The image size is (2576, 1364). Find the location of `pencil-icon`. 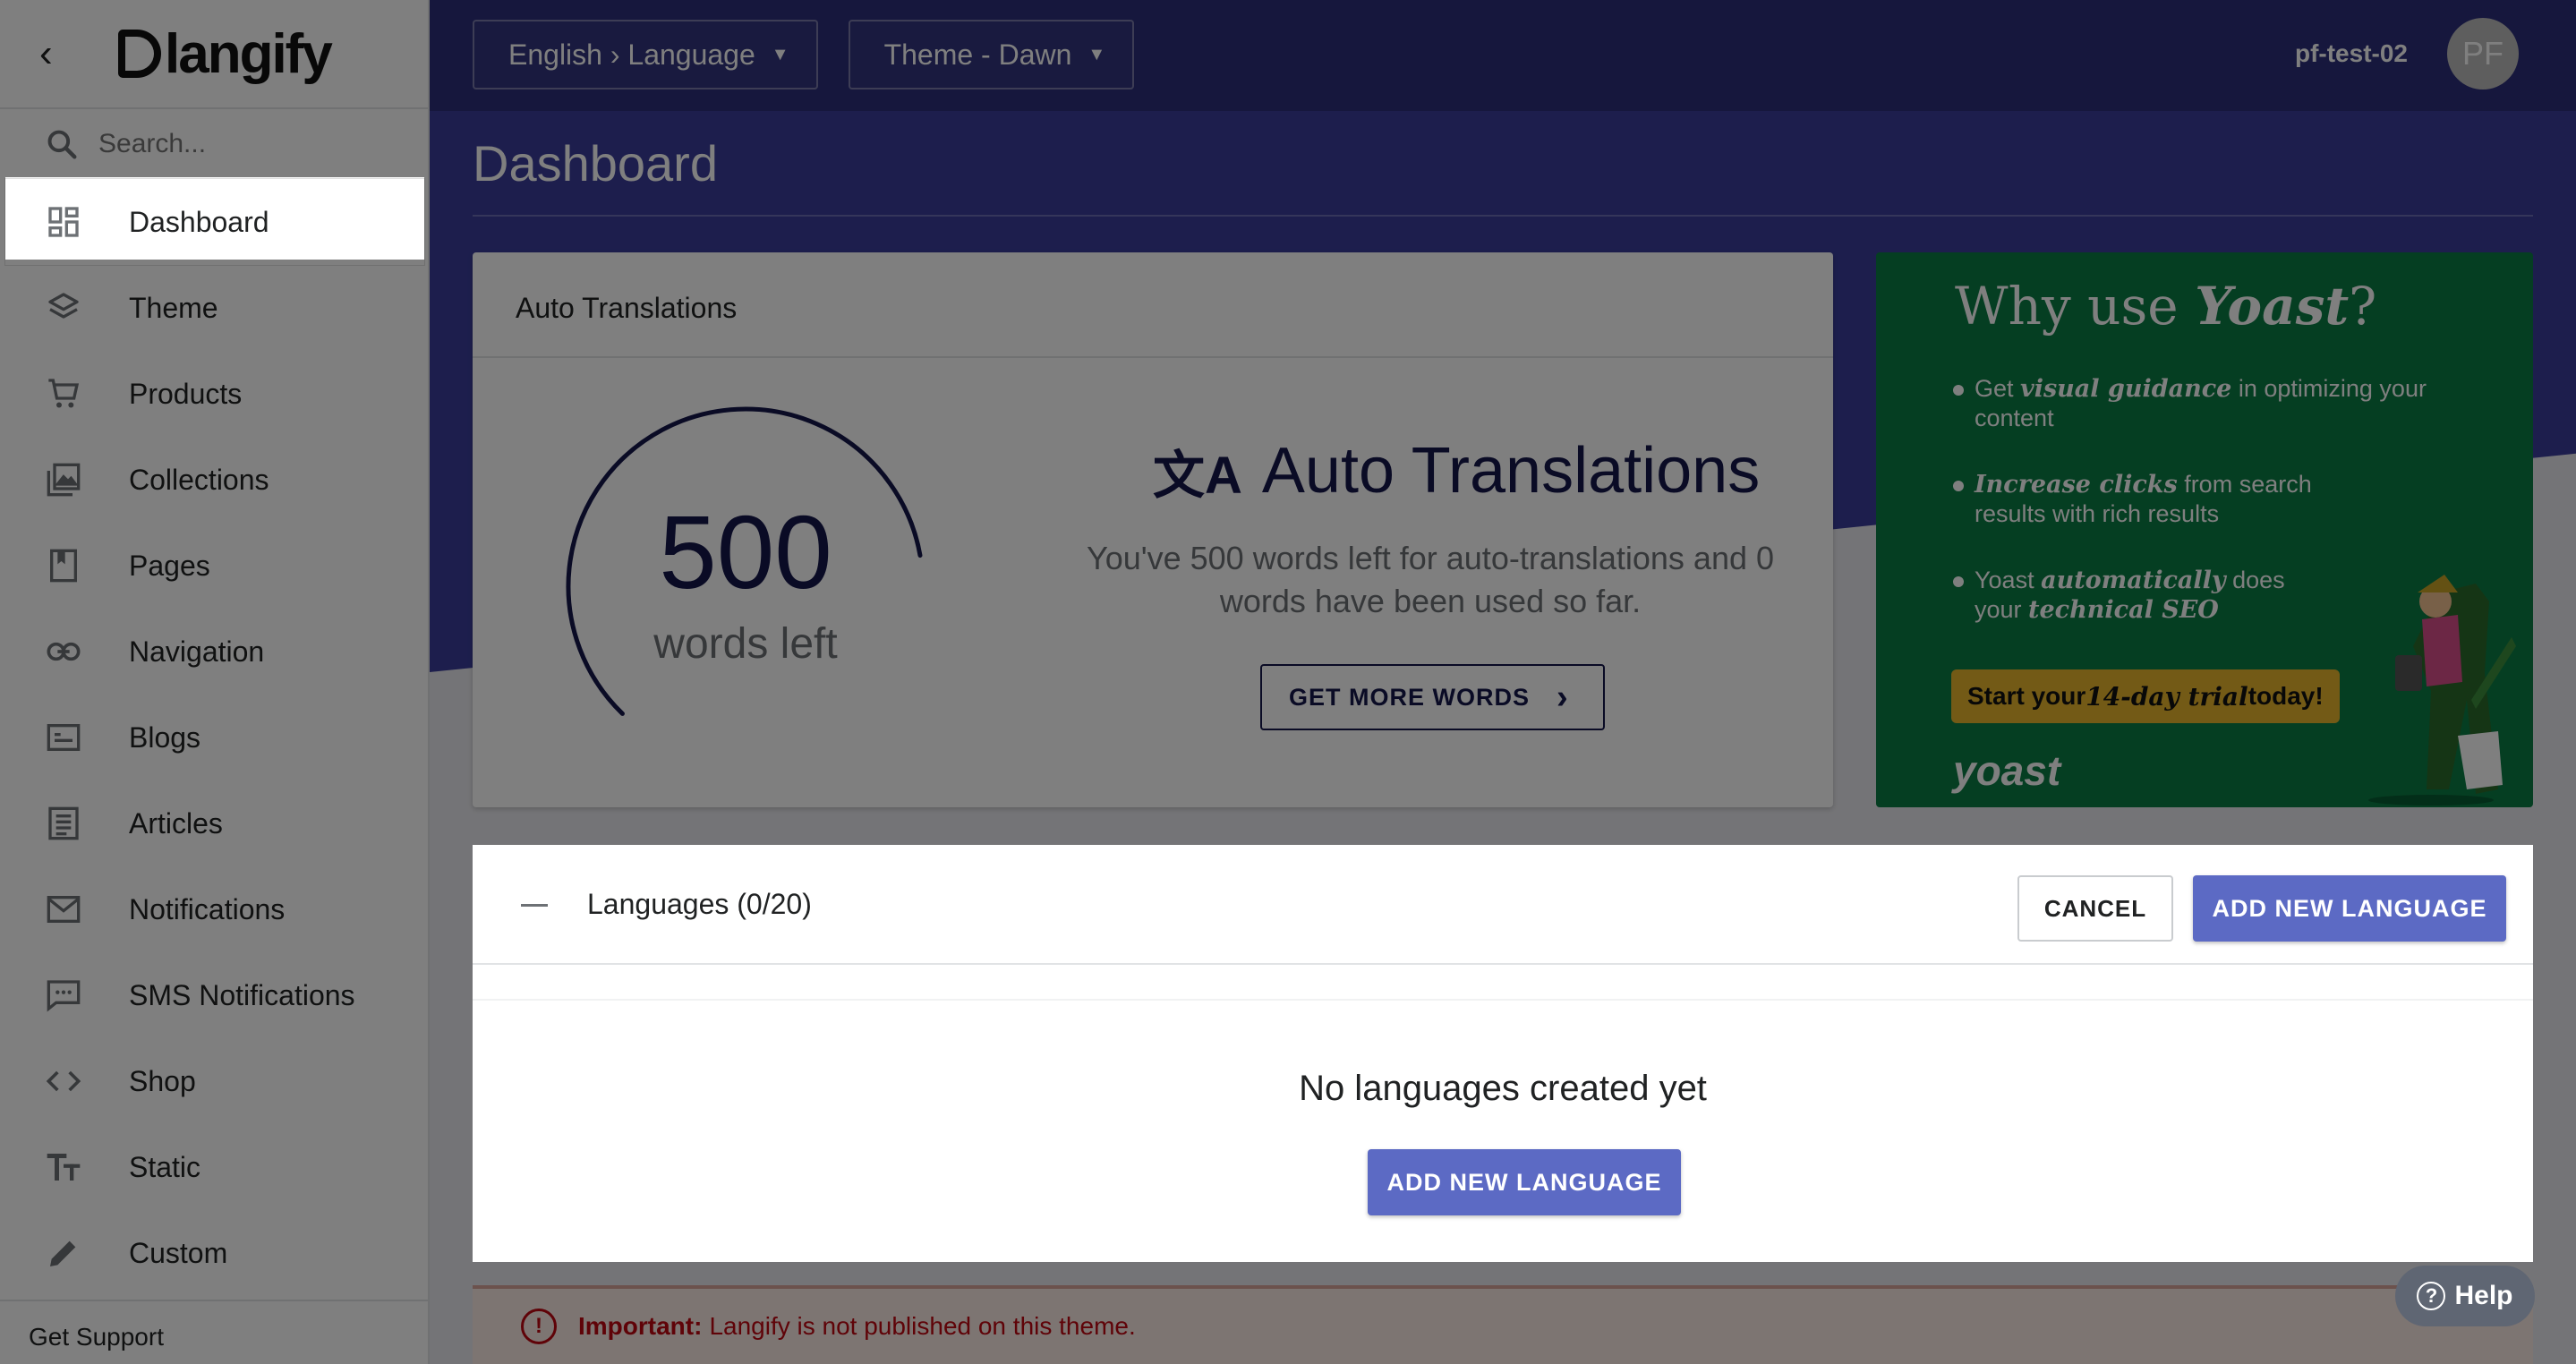

pencil-icon is located at coordinates (63, 1253).